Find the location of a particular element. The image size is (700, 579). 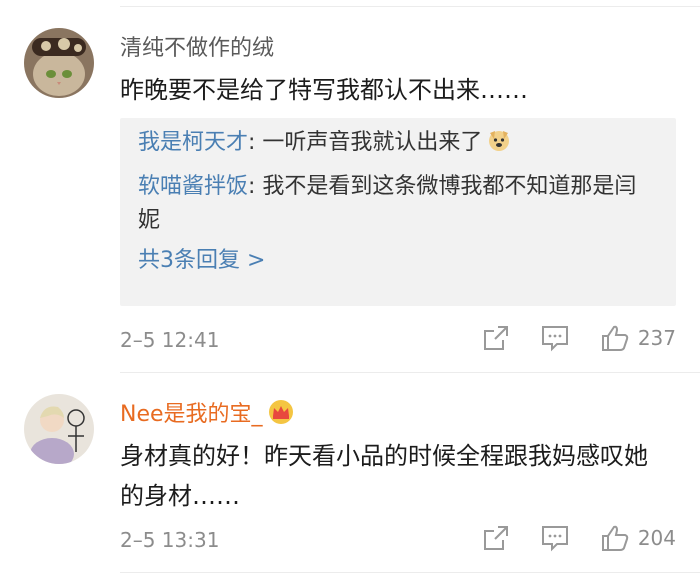

like-count: 204 is located at coordinates (656, 538).